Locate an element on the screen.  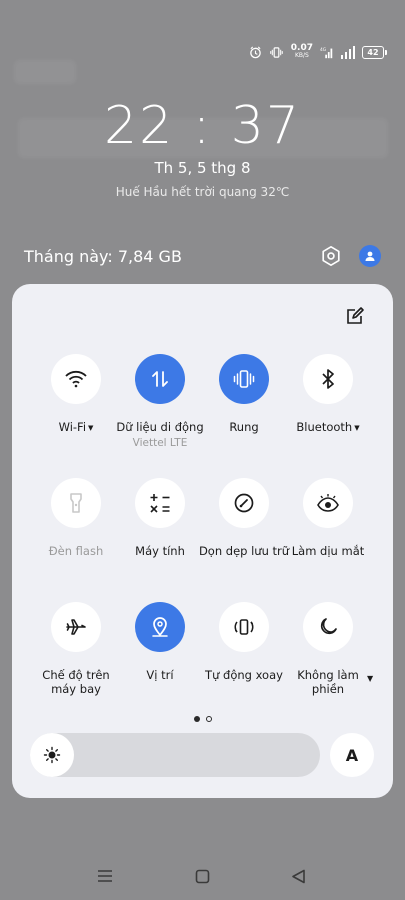
bluetooth-toggle is located at coordinates (328, 379).